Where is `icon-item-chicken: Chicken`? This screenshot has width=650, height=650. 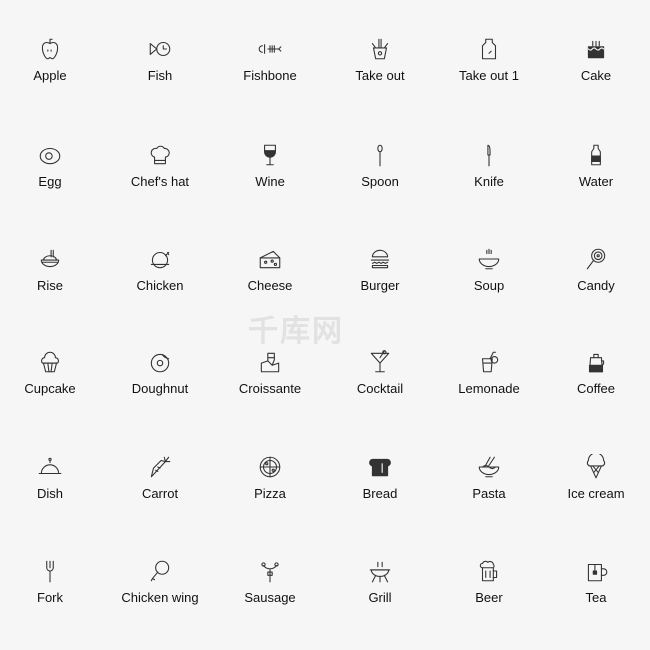
icon-item-chicken: Chicken is located at coordinates (160, 269).